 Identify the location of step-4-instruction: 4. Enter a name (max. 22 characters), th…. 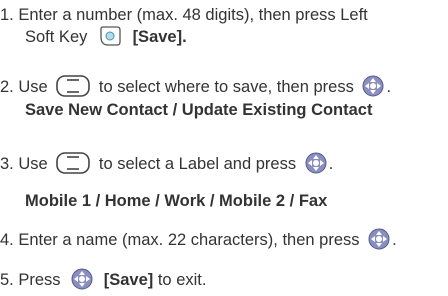
(180, 240).